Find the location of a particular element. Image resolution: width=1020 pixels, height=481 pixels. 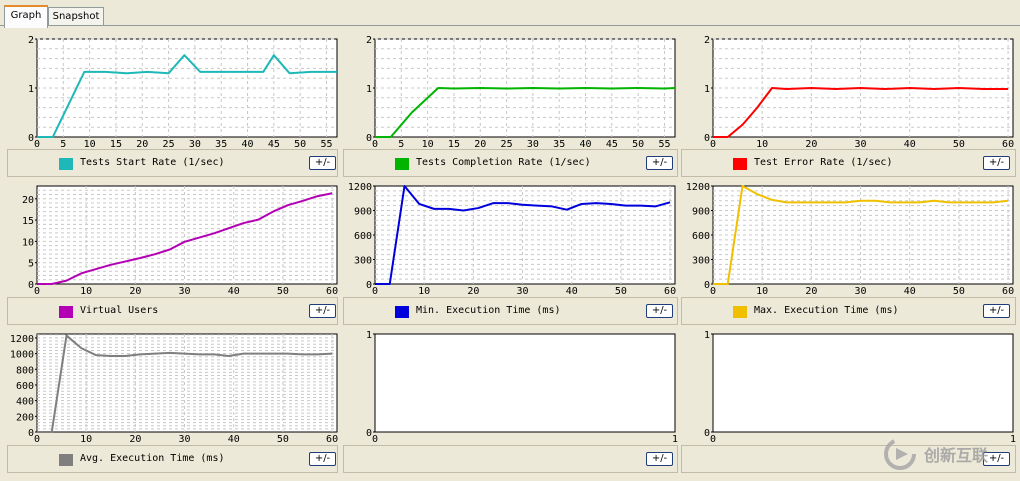

legend-label: Tests Completion Rate (1/sec) is located at coordinates (503, 162).